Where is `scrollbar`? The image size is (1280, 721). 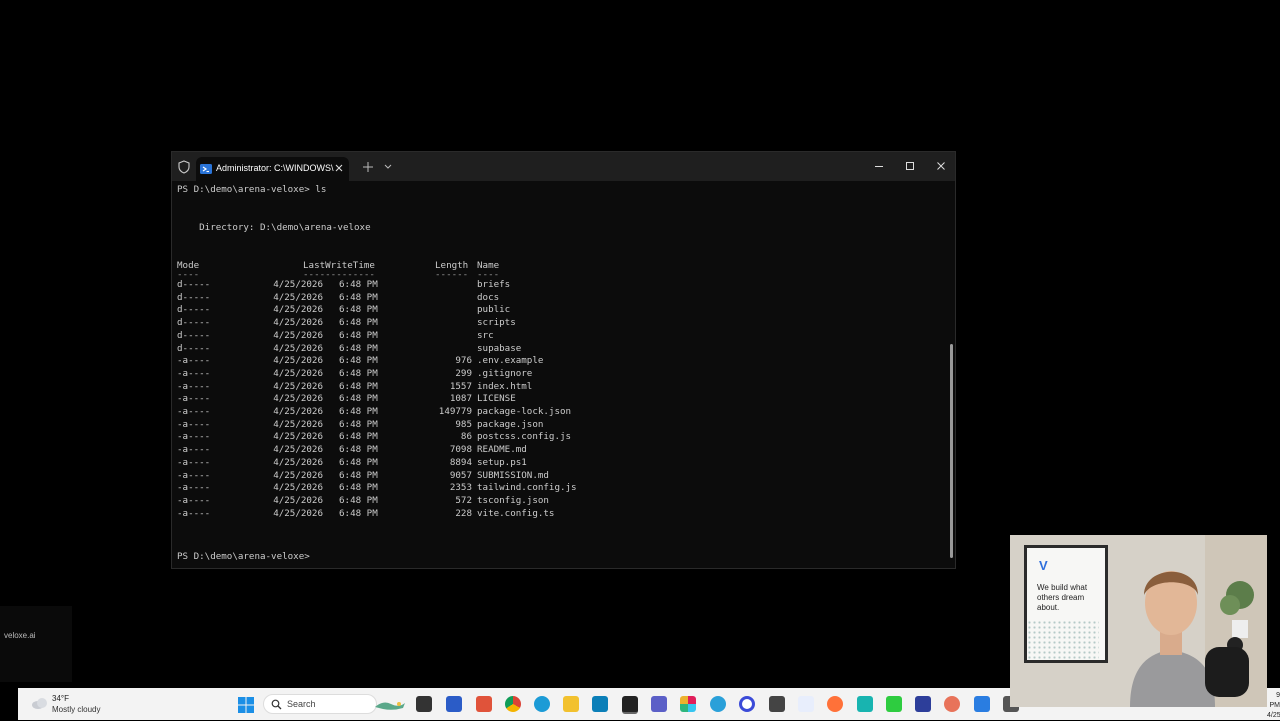 scrollbar is located at coordinates (951, 451).